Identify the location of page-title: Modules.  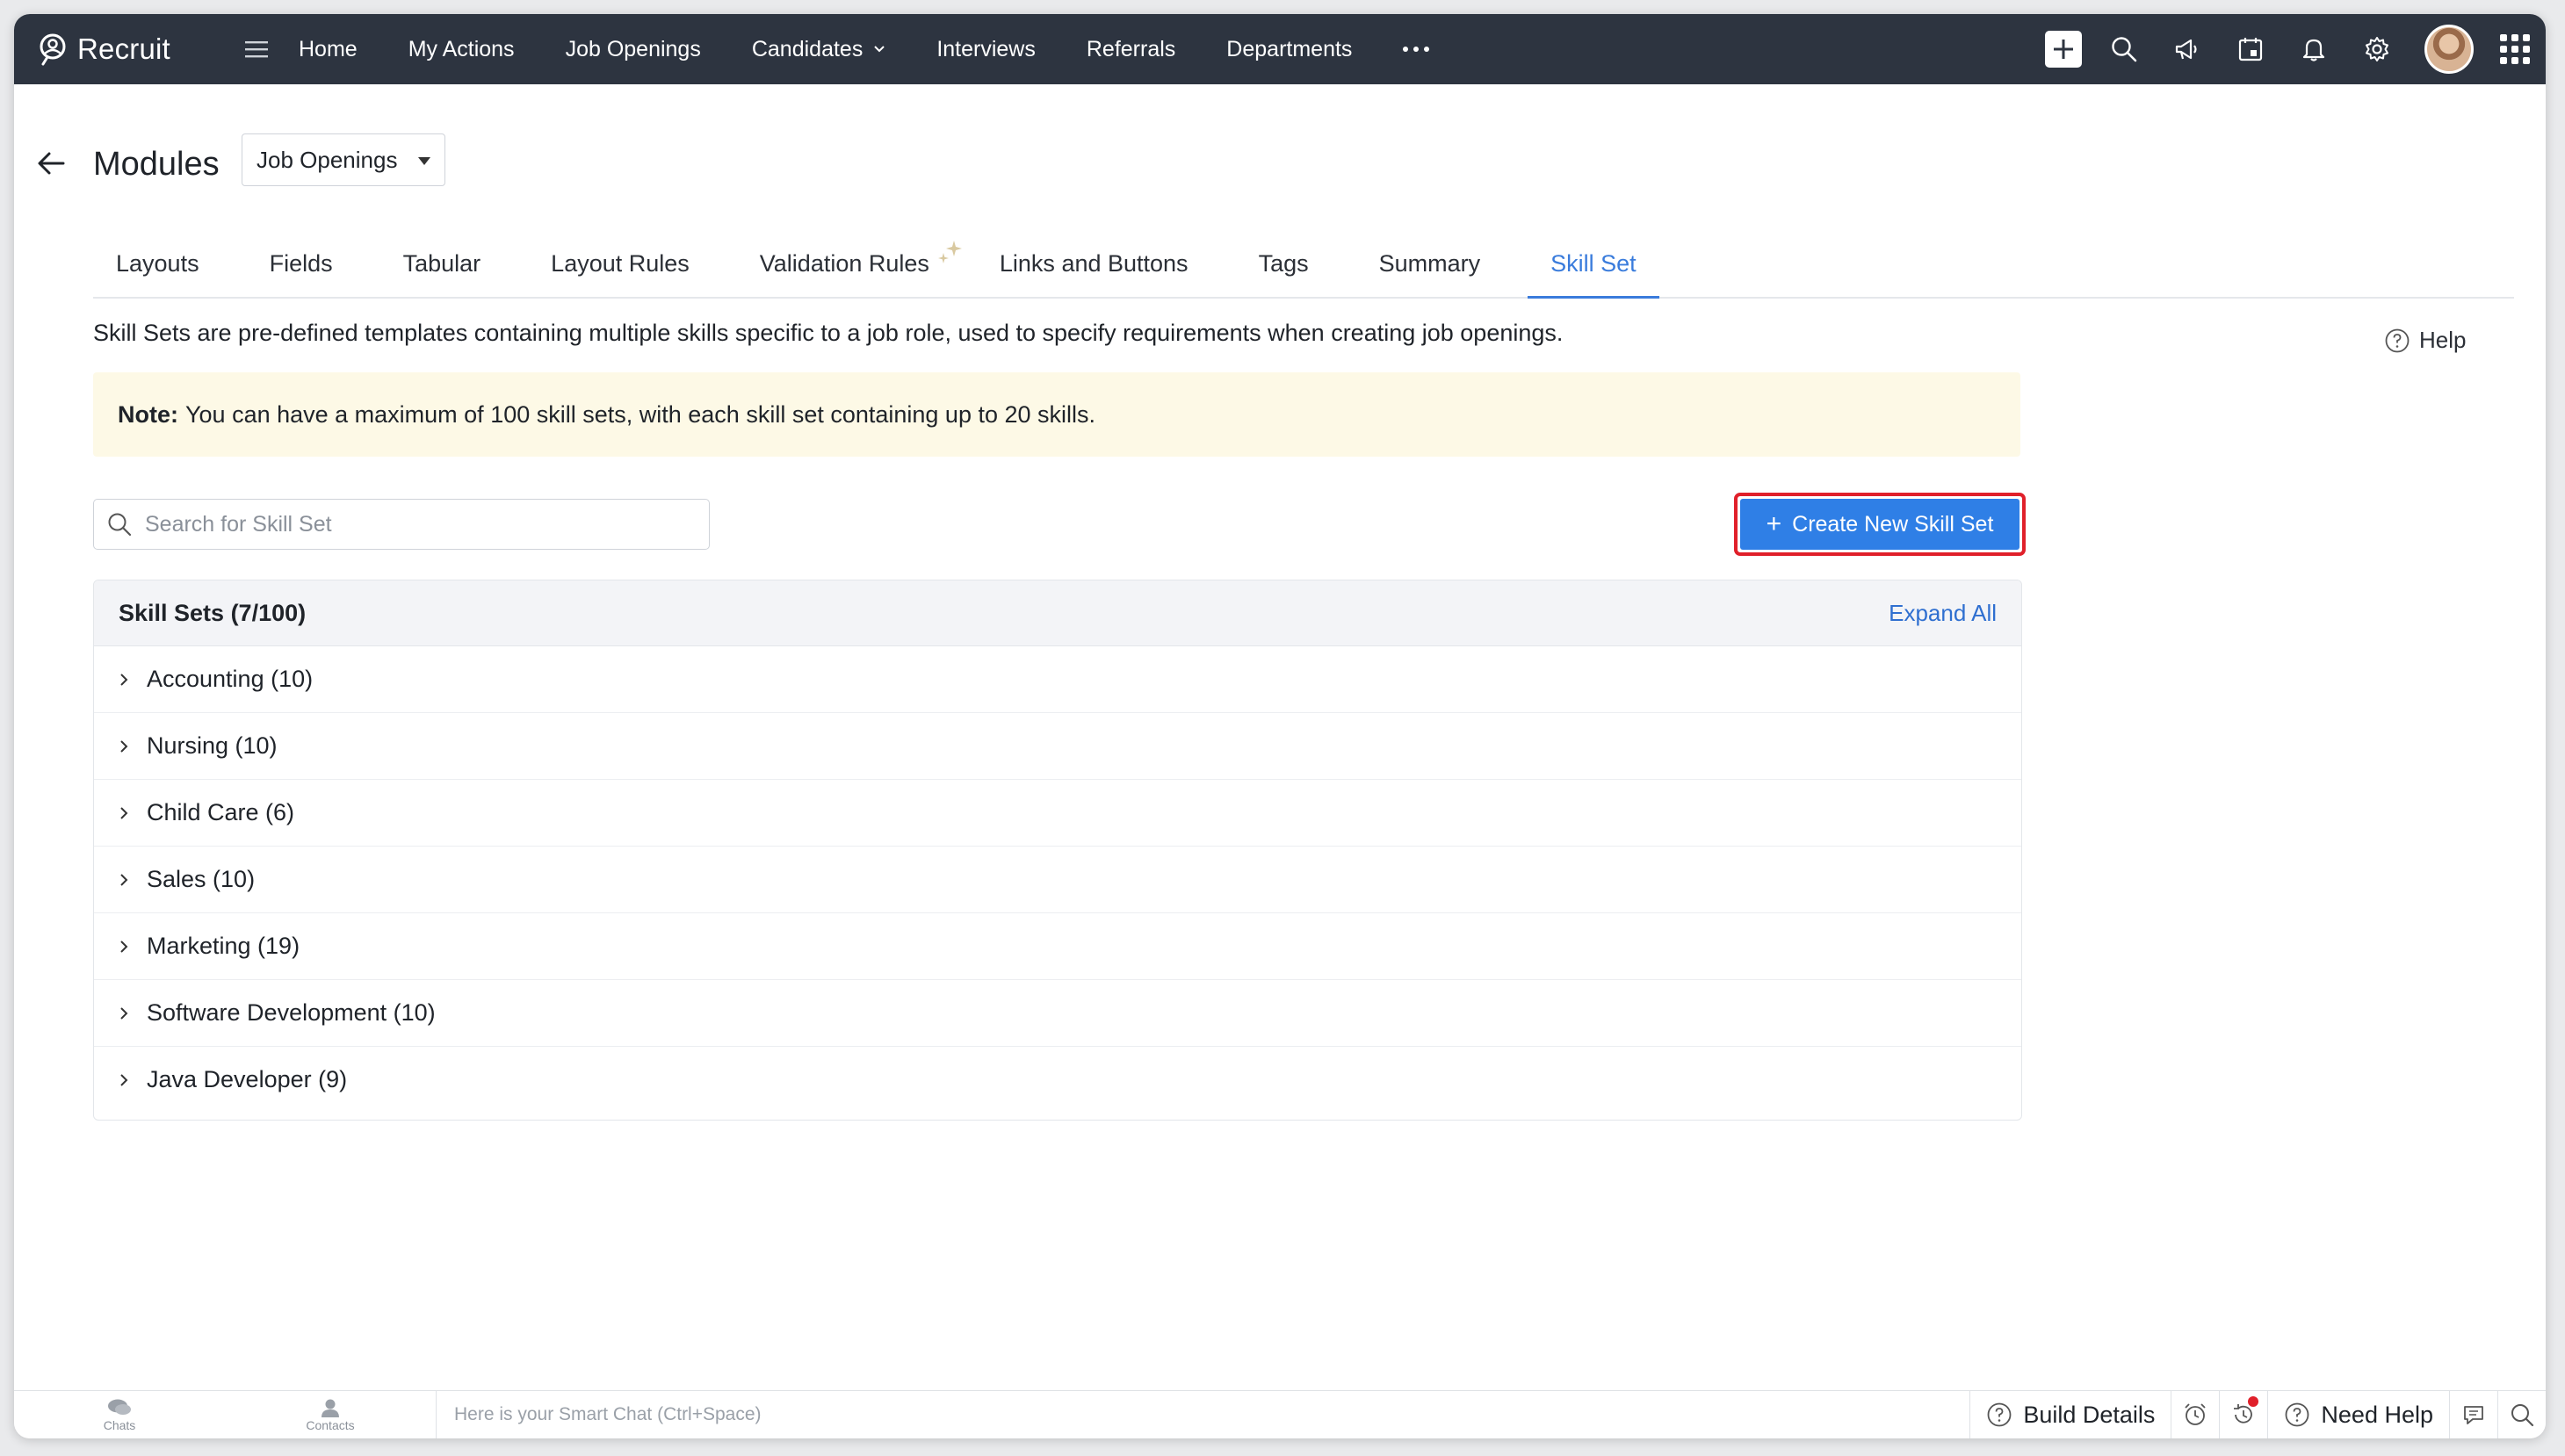
(156, 164).